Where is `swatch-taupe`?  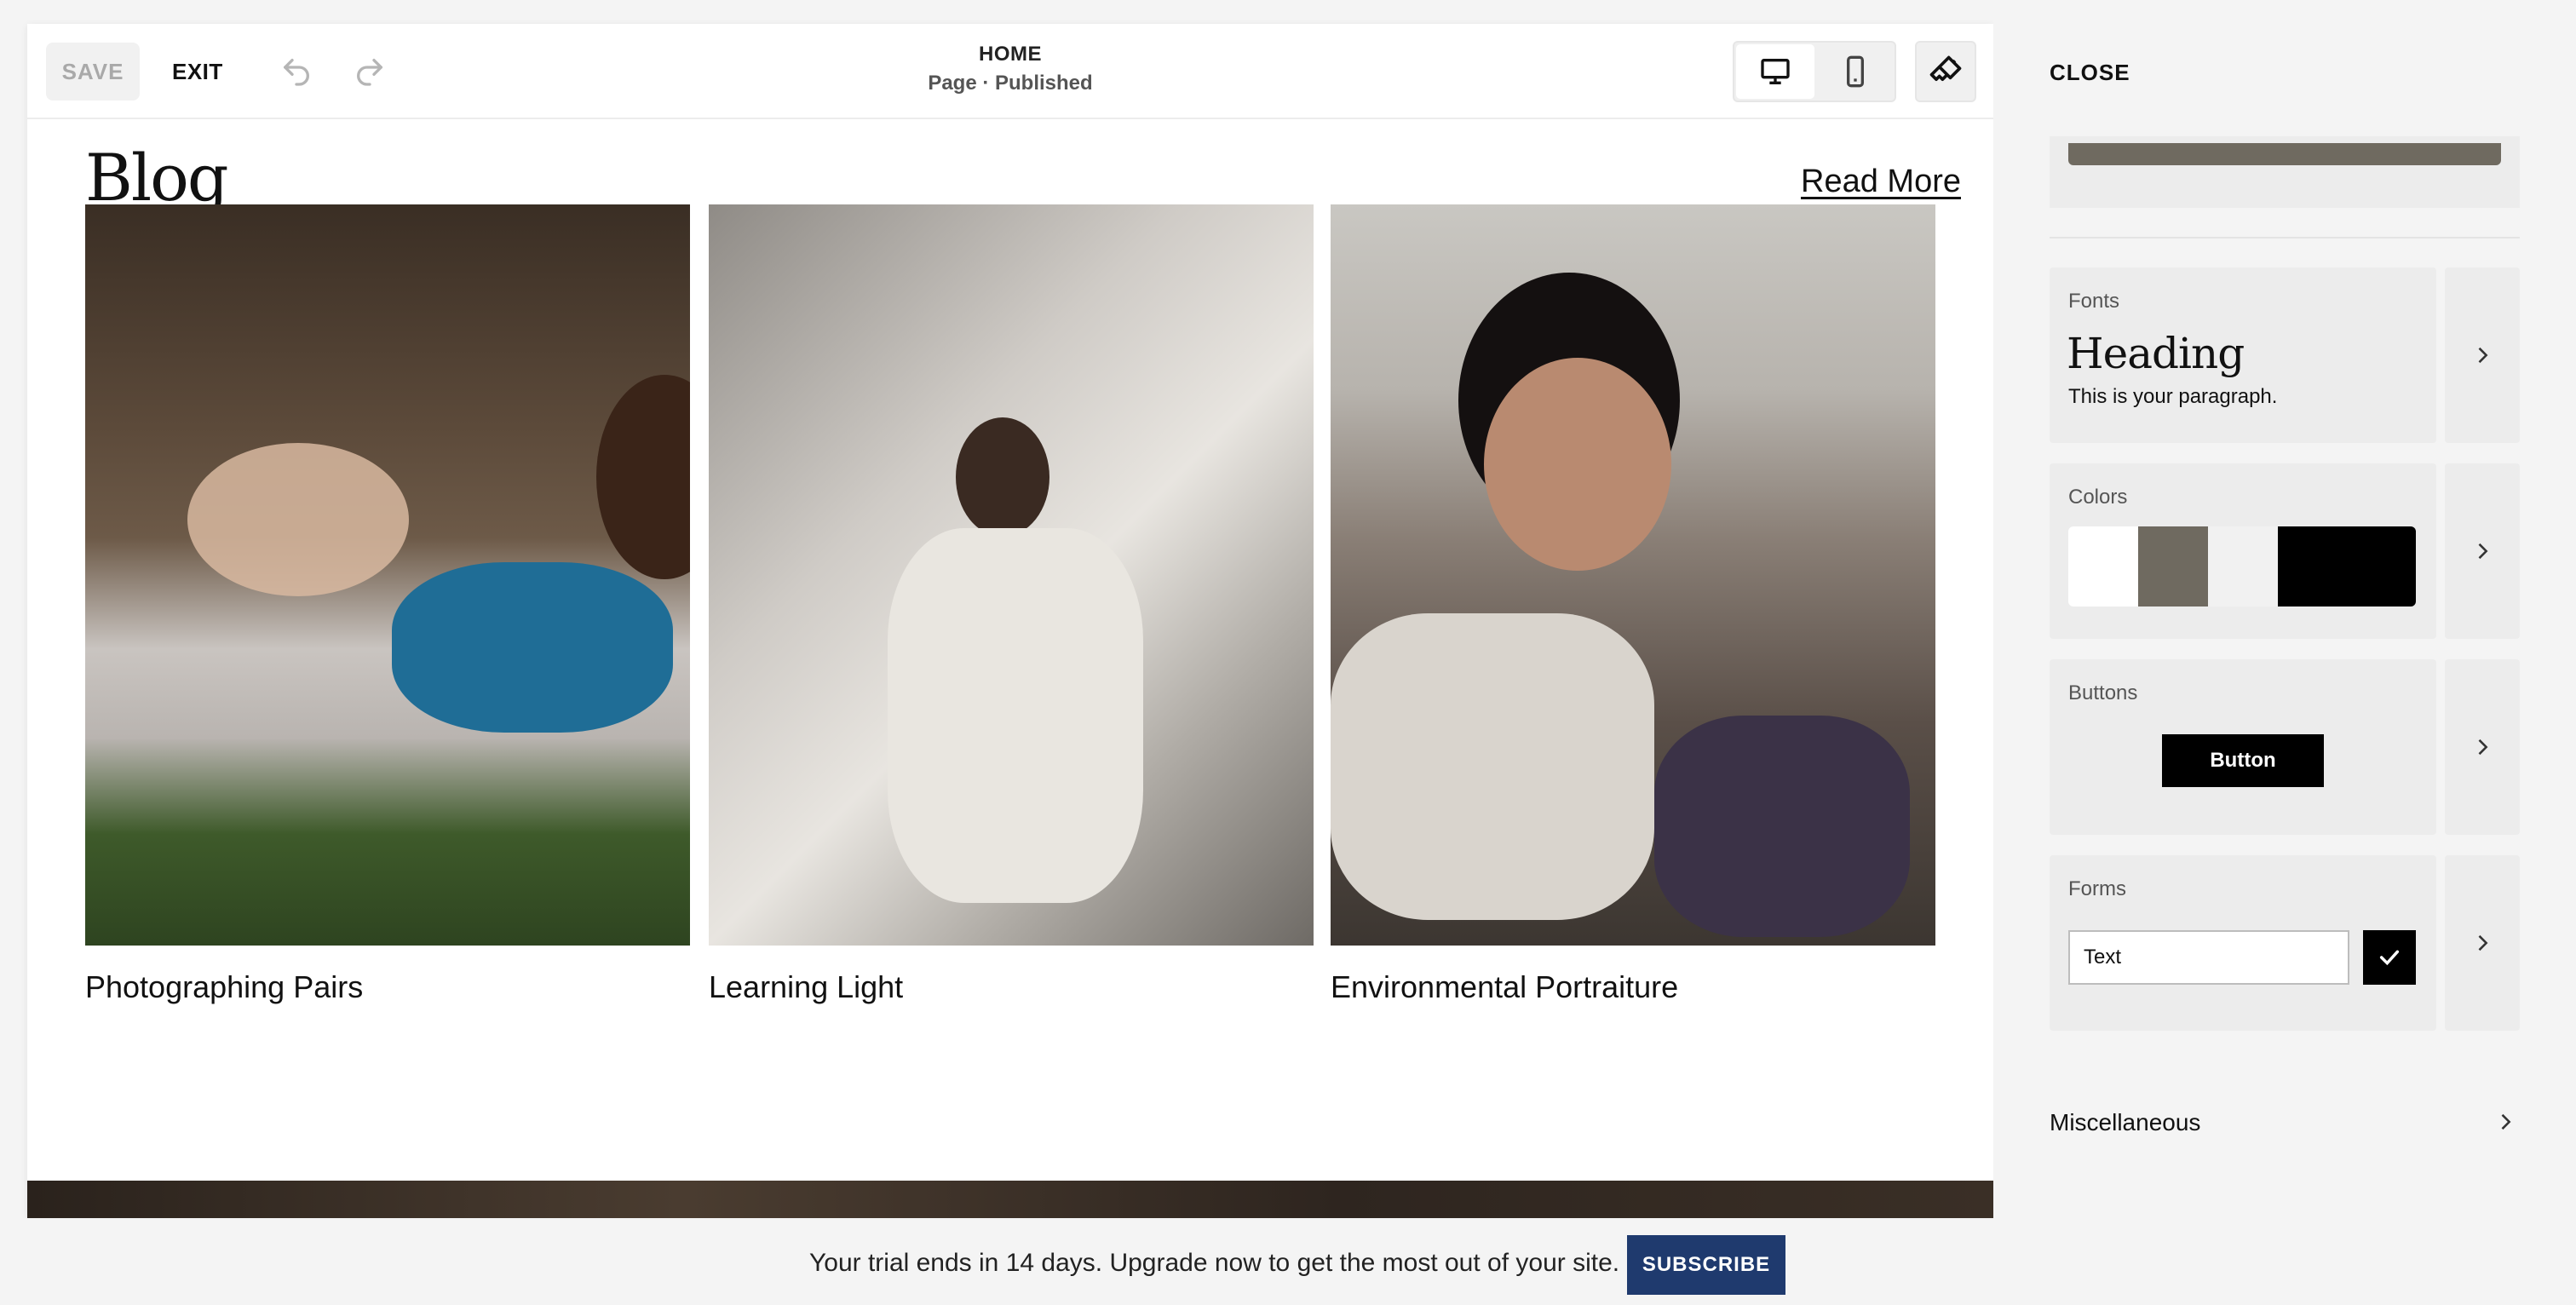 swatch-taupe is located at coordinates (2173, 566).